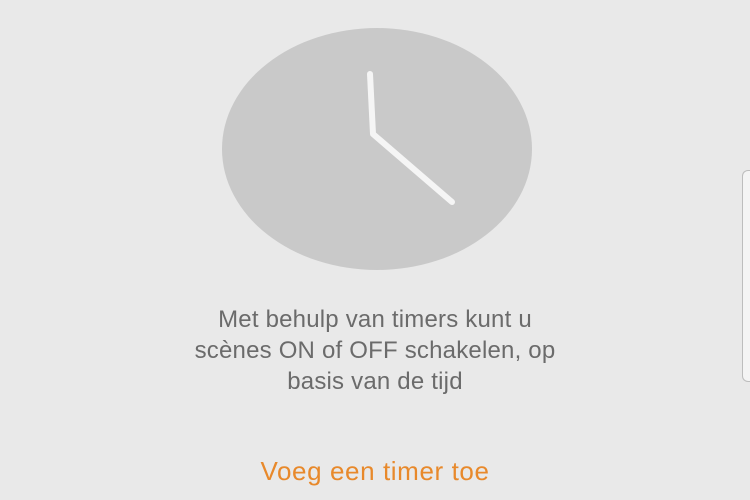 The height and width of the screenshot is (500, 750). What do you see at coordinates (746, 276) in the screenshot?
I see `scrollbar-thumb` at bounding box center [746, 276].